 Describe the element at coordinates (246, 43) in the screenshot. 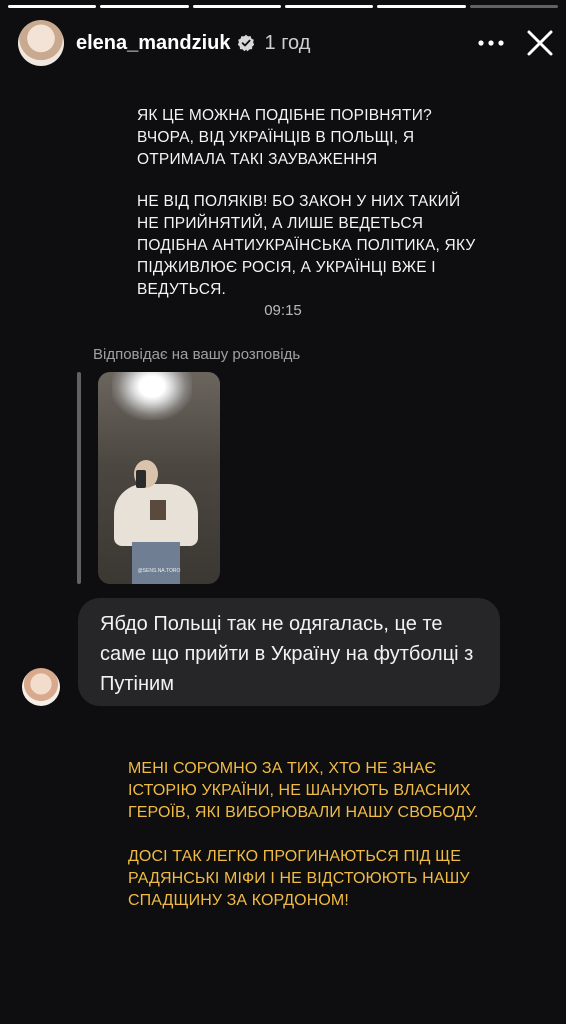

I see `verified-badge-icon` at that location.